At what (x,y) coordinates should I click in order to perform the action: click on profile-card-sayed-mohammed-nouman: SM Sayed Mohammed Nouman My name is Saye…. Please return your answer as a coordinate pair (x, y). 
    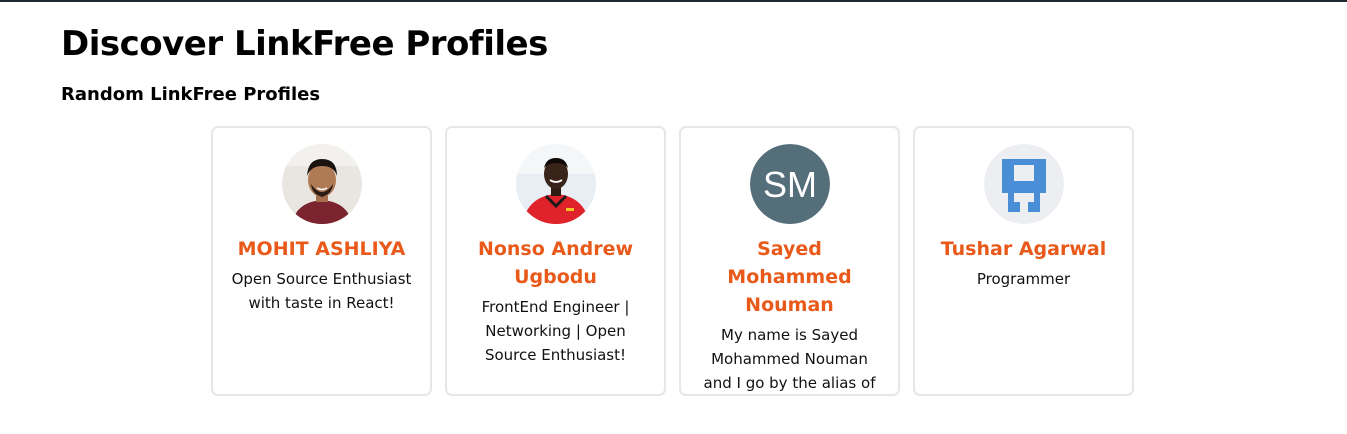
    Looking at the image, I should click on (789, 261).